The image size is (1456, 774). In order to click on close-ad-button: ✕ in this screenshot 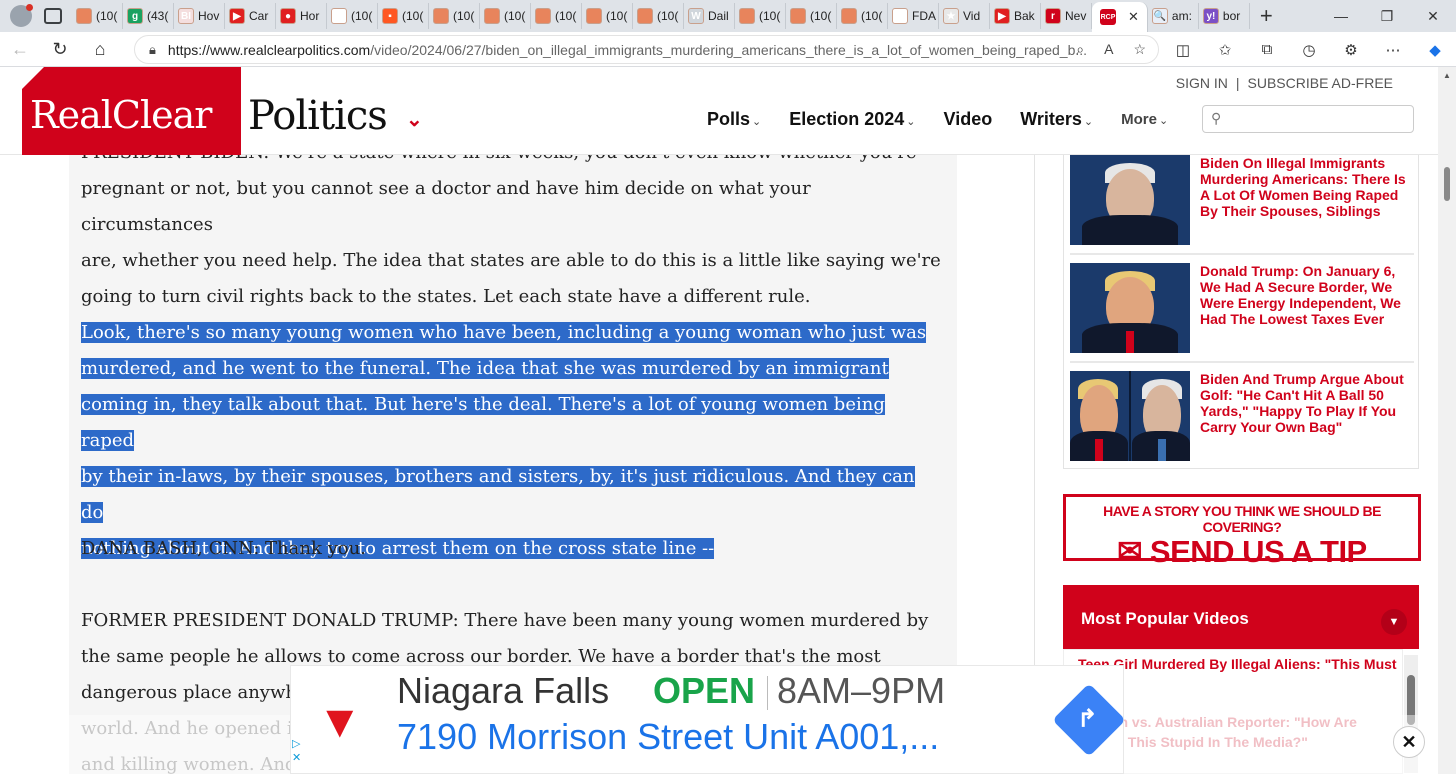, I will do `click(1409, 742)`.